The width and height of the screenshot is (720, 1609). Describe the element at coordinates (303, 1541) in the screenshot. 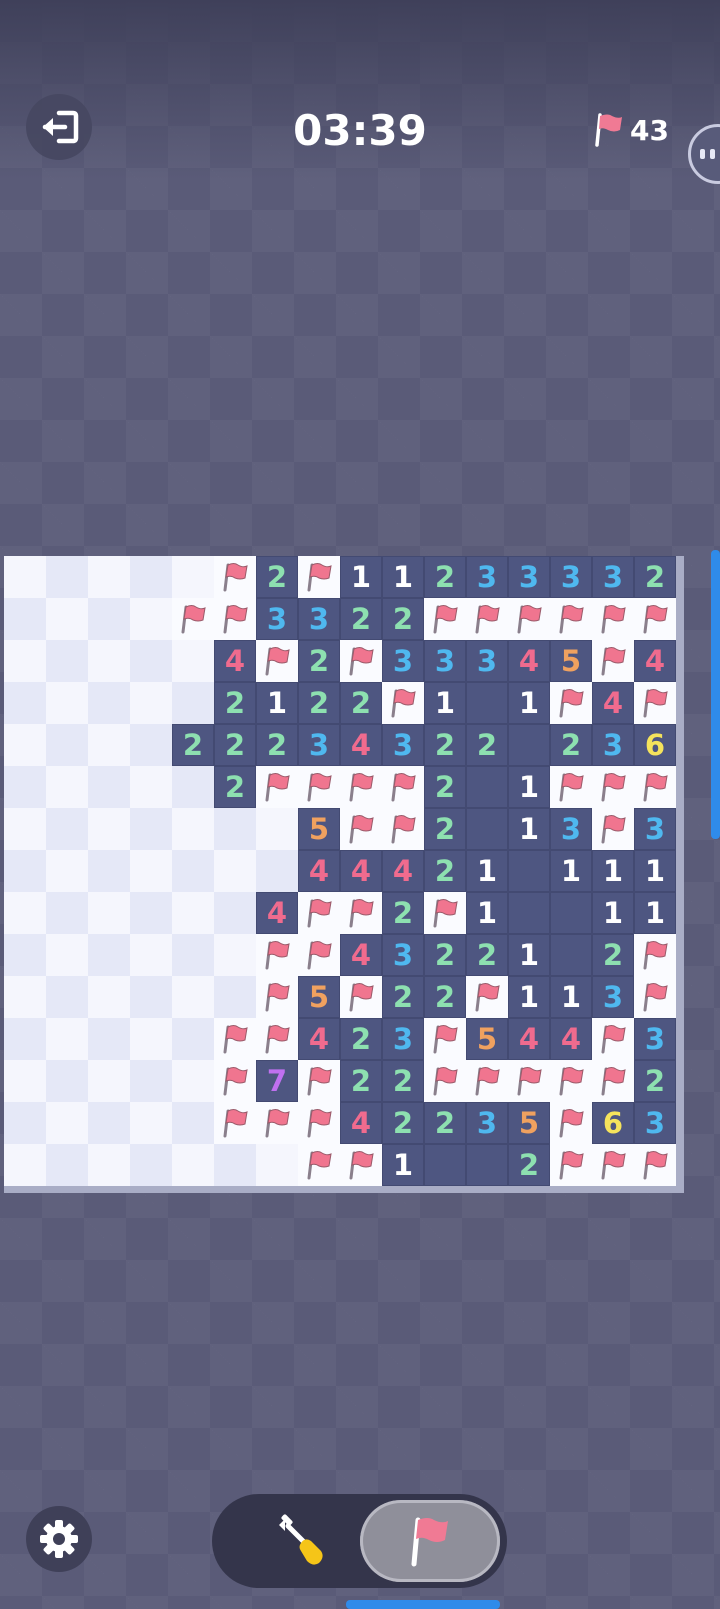

I see `dig-mode-button` at that location.